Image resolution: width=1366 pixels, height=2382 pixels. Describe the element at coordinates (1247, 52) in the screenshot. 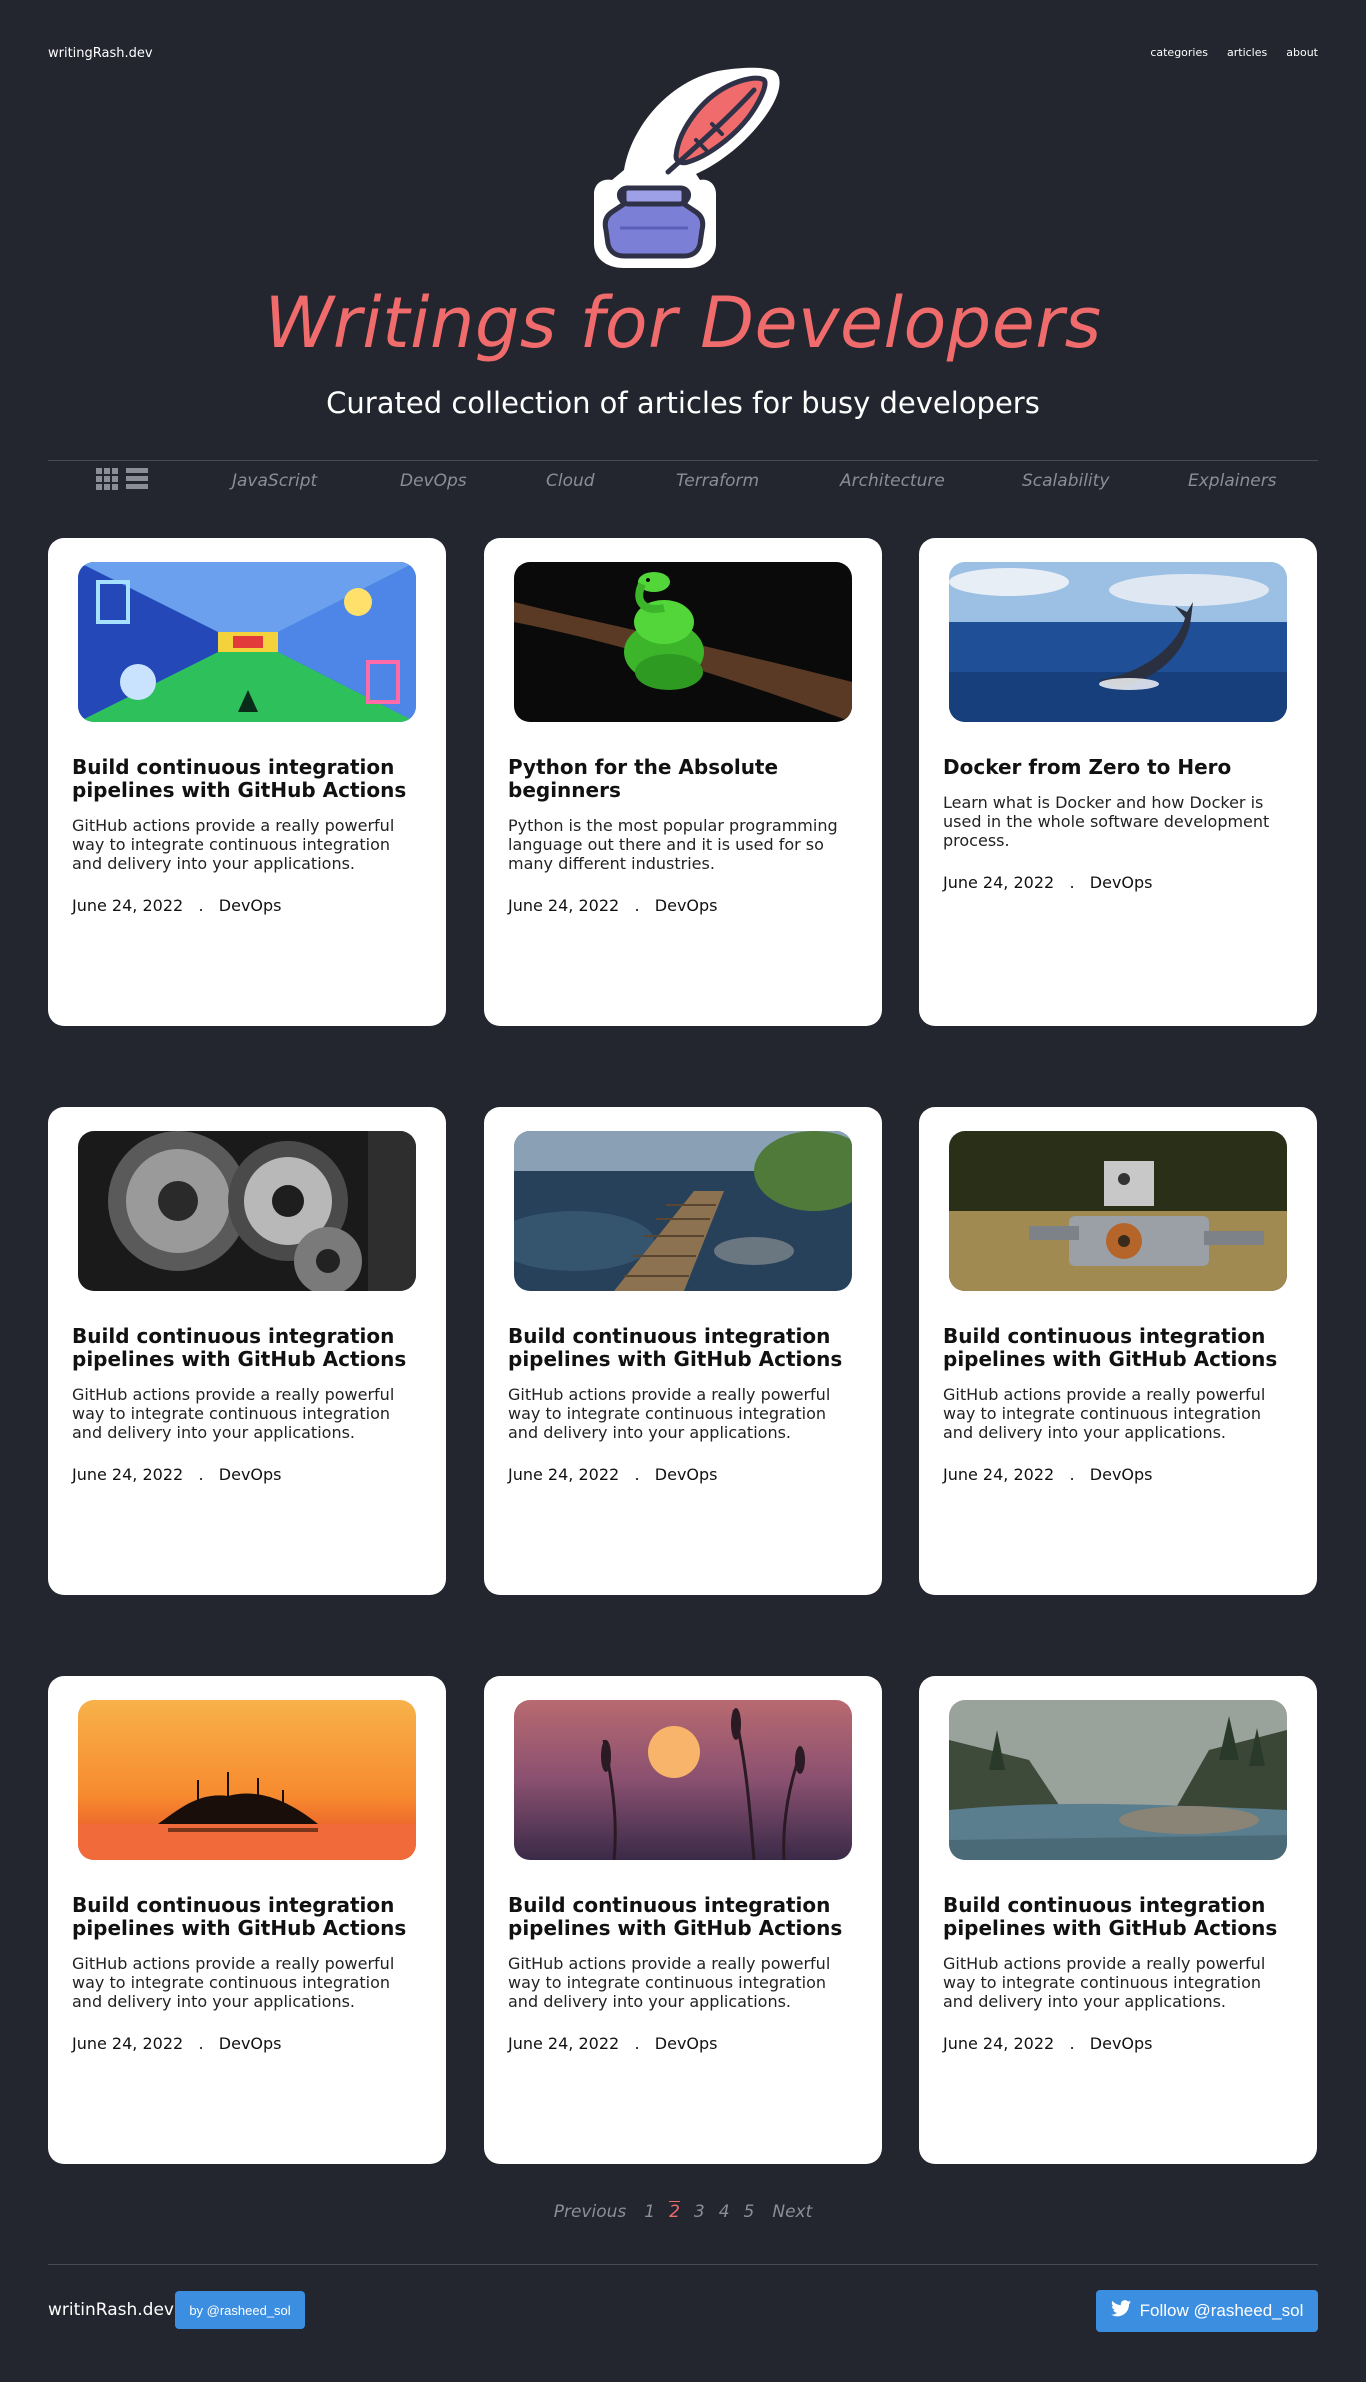

I see `nav-articles: articles` at that location.